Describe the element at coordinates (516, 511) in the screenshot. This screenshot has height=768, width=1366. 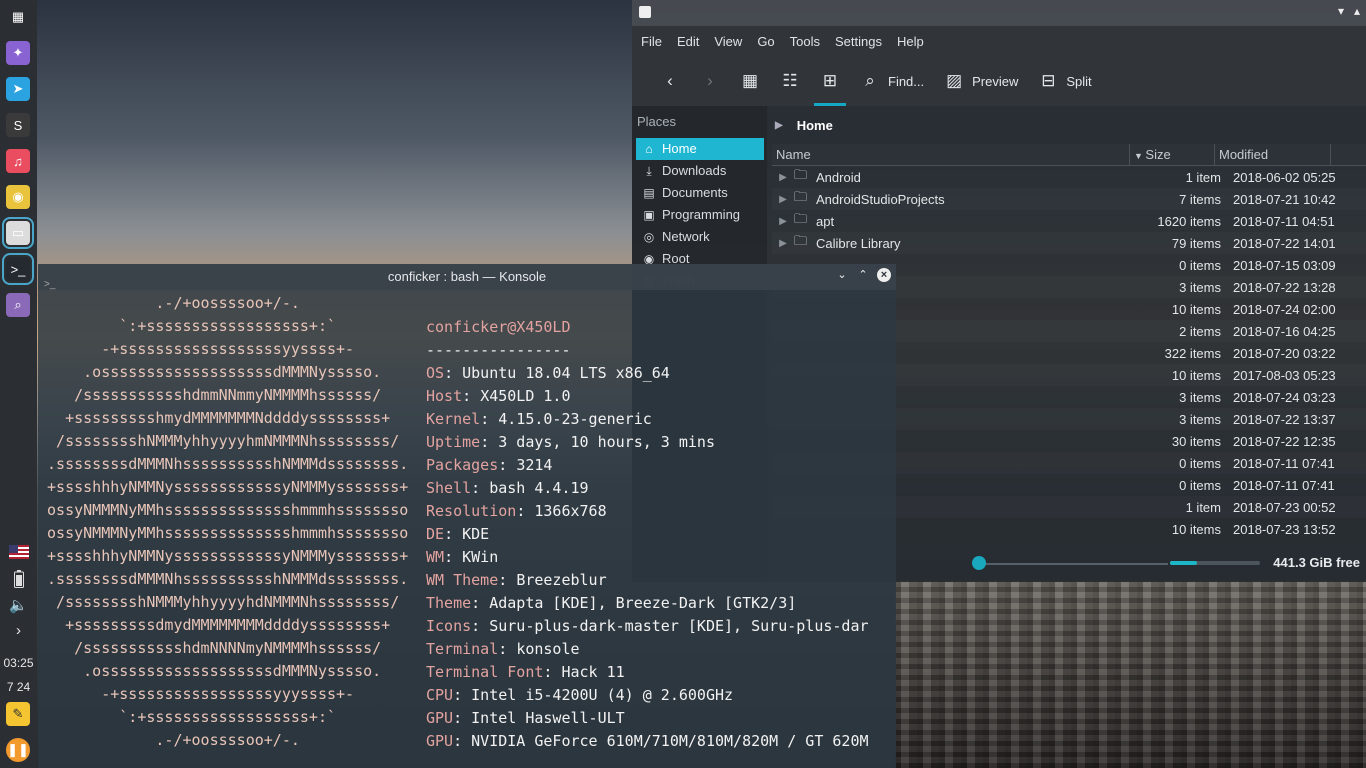
I see `sysinfo-line: Resolution: 1366x768` at that location.